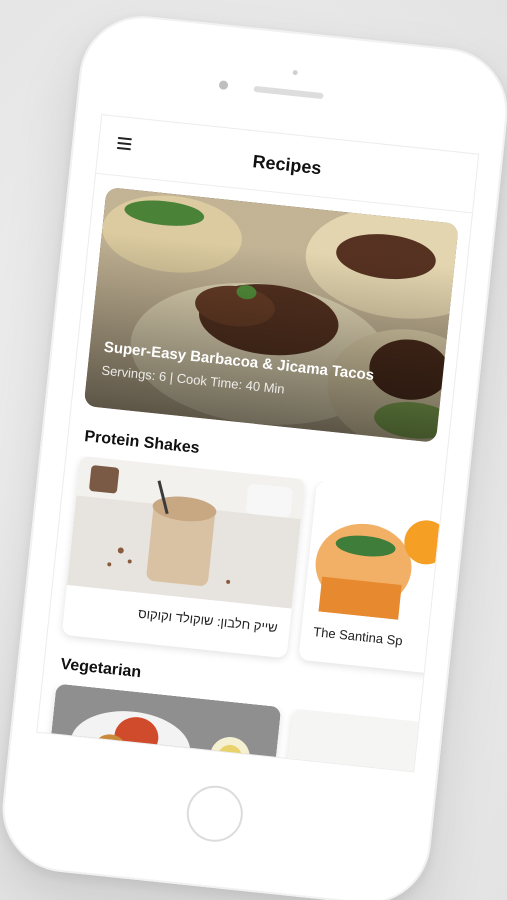 This screenshot has height=900, width=507. Describe the element at coordinates (223, 85) in the screenshot. I see `front-camera` at that location.